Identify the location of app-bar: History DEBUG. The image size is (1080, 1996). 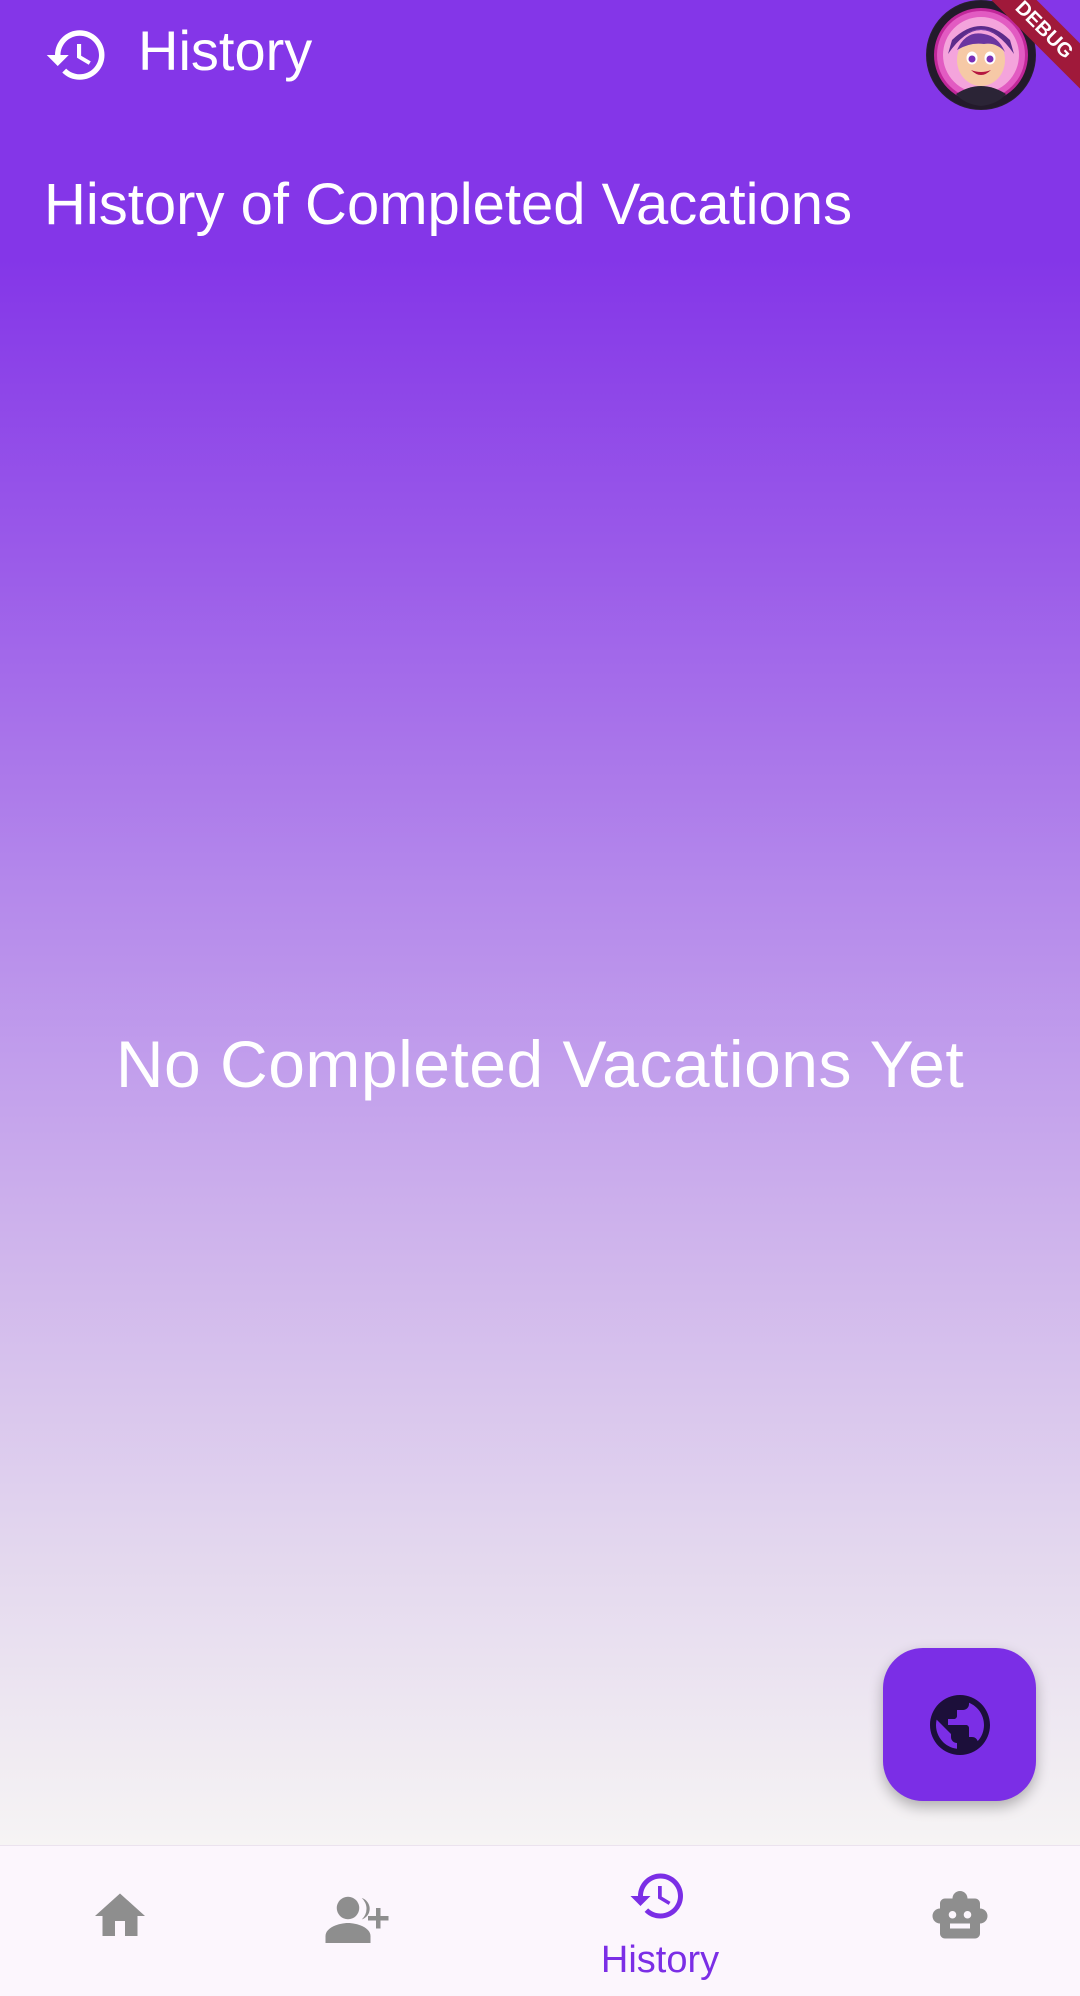
(540, 55).